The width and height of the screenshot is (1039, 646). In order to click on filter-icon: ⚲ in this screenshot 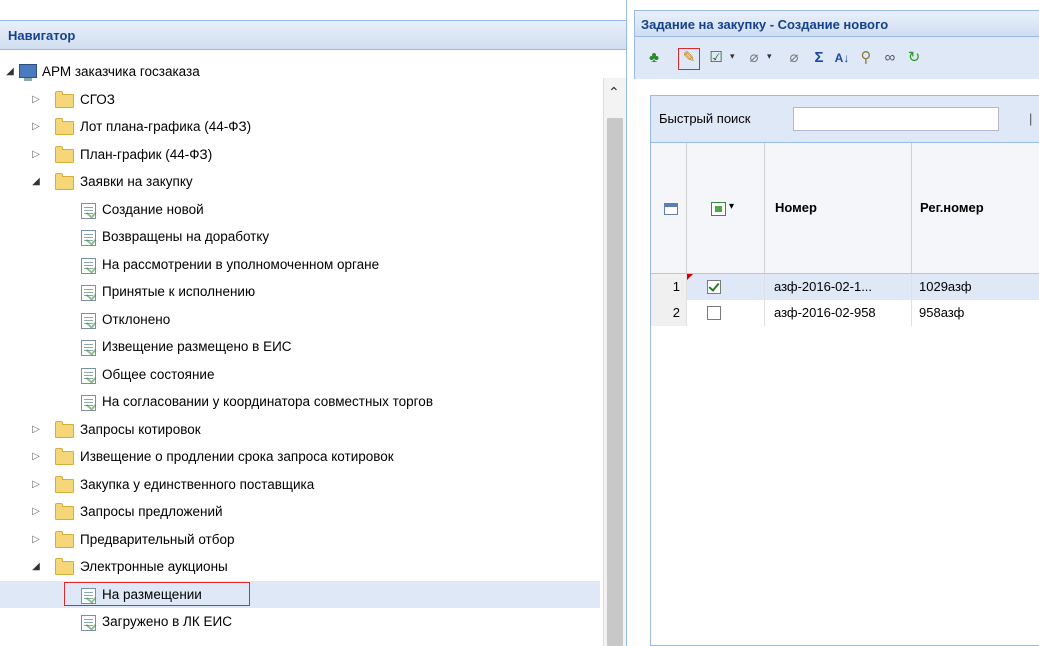, I will do `click(866, 58)`.